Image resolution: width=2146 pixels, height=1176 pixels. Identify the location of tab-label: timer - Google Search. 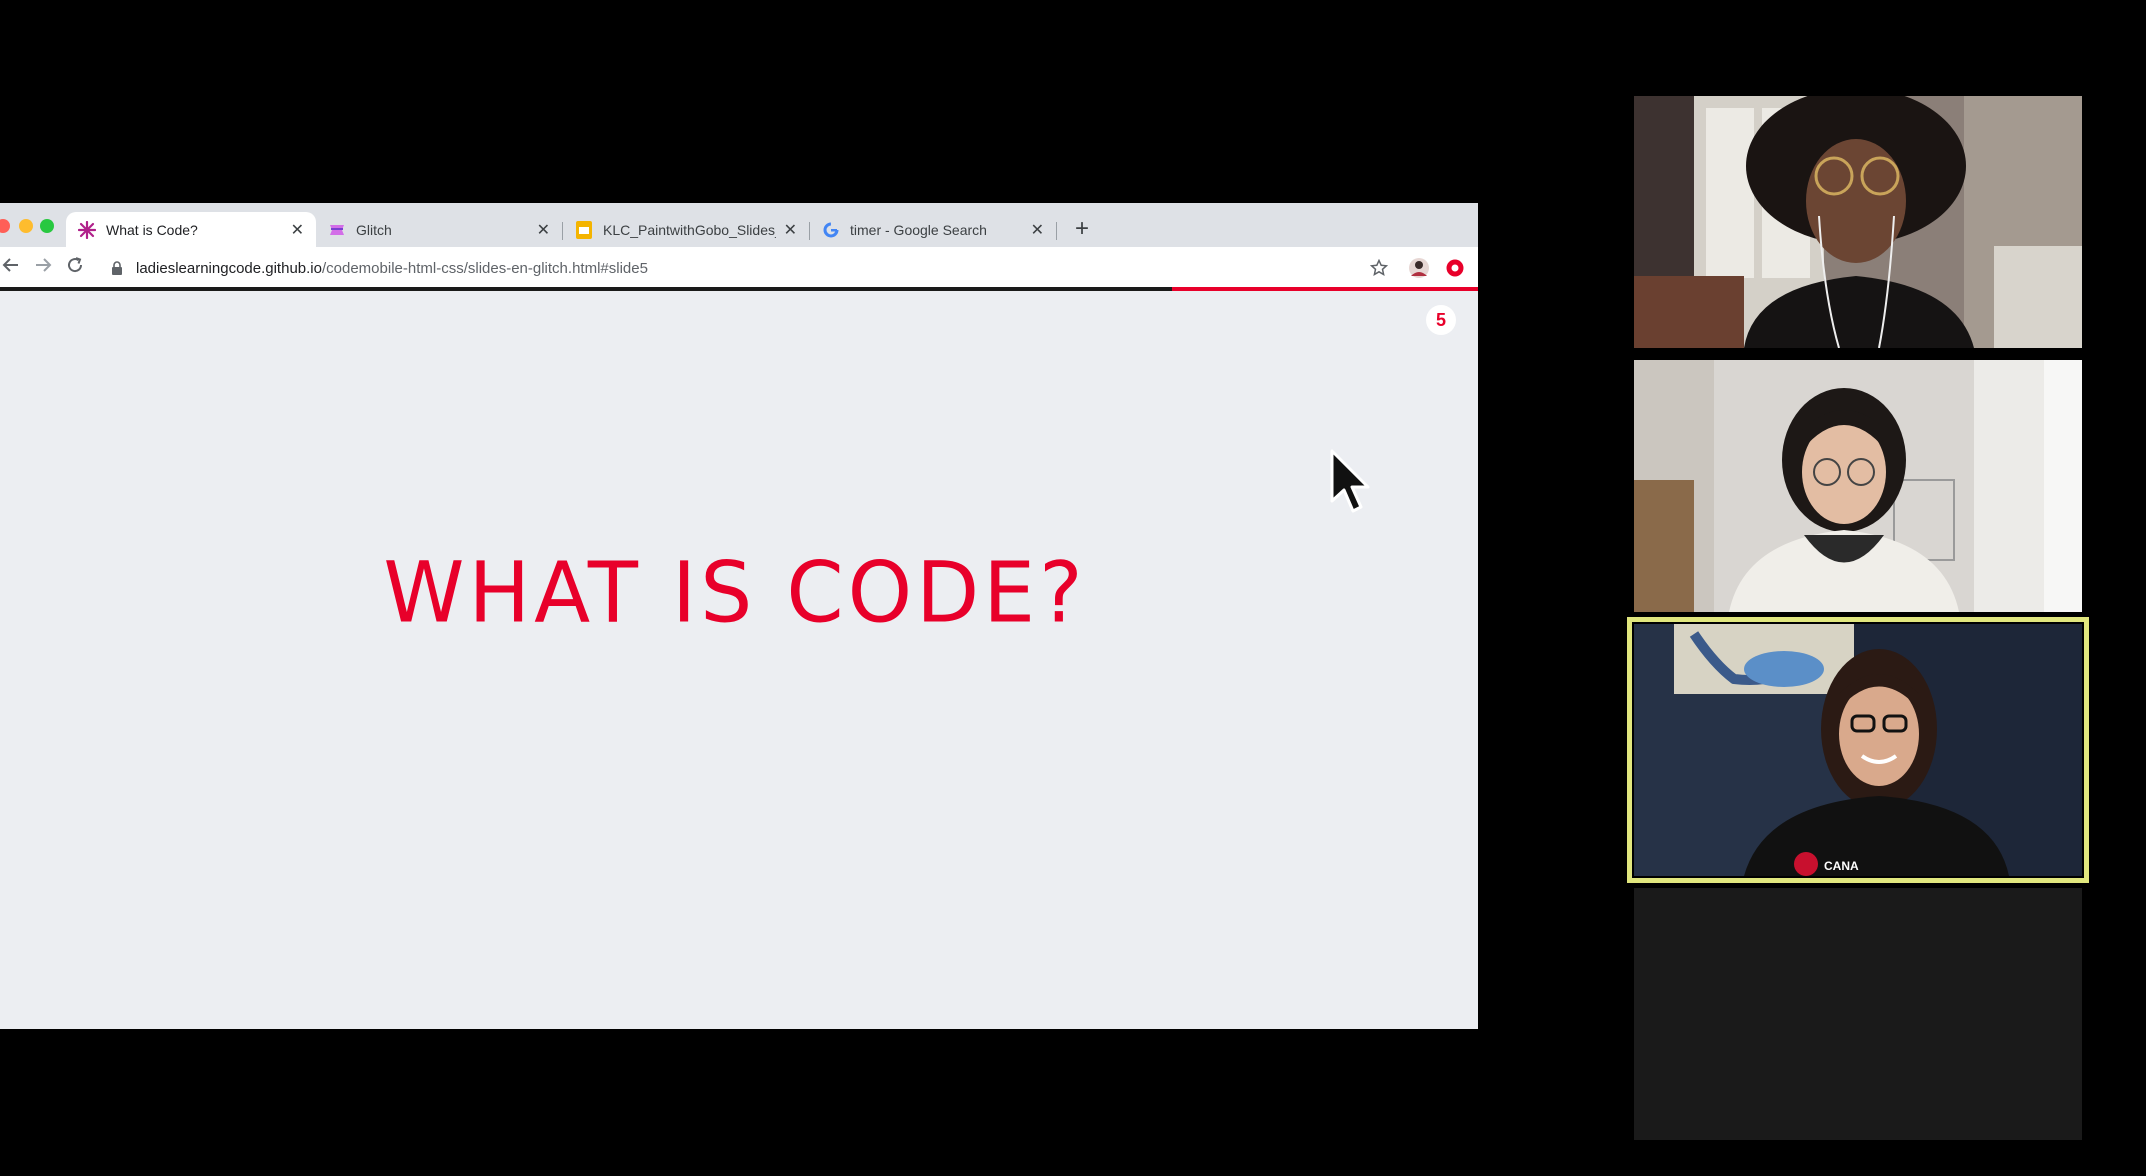
(918, 229).